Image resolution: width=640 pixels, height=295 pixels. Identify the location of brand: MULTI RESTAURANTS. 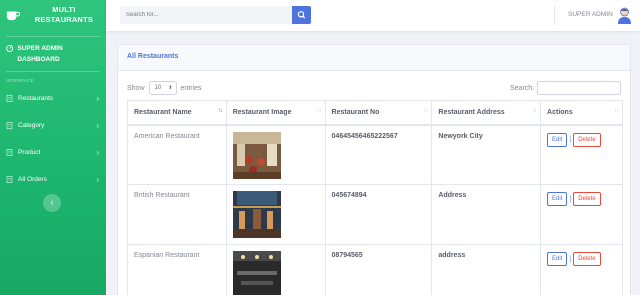
(53, 18).